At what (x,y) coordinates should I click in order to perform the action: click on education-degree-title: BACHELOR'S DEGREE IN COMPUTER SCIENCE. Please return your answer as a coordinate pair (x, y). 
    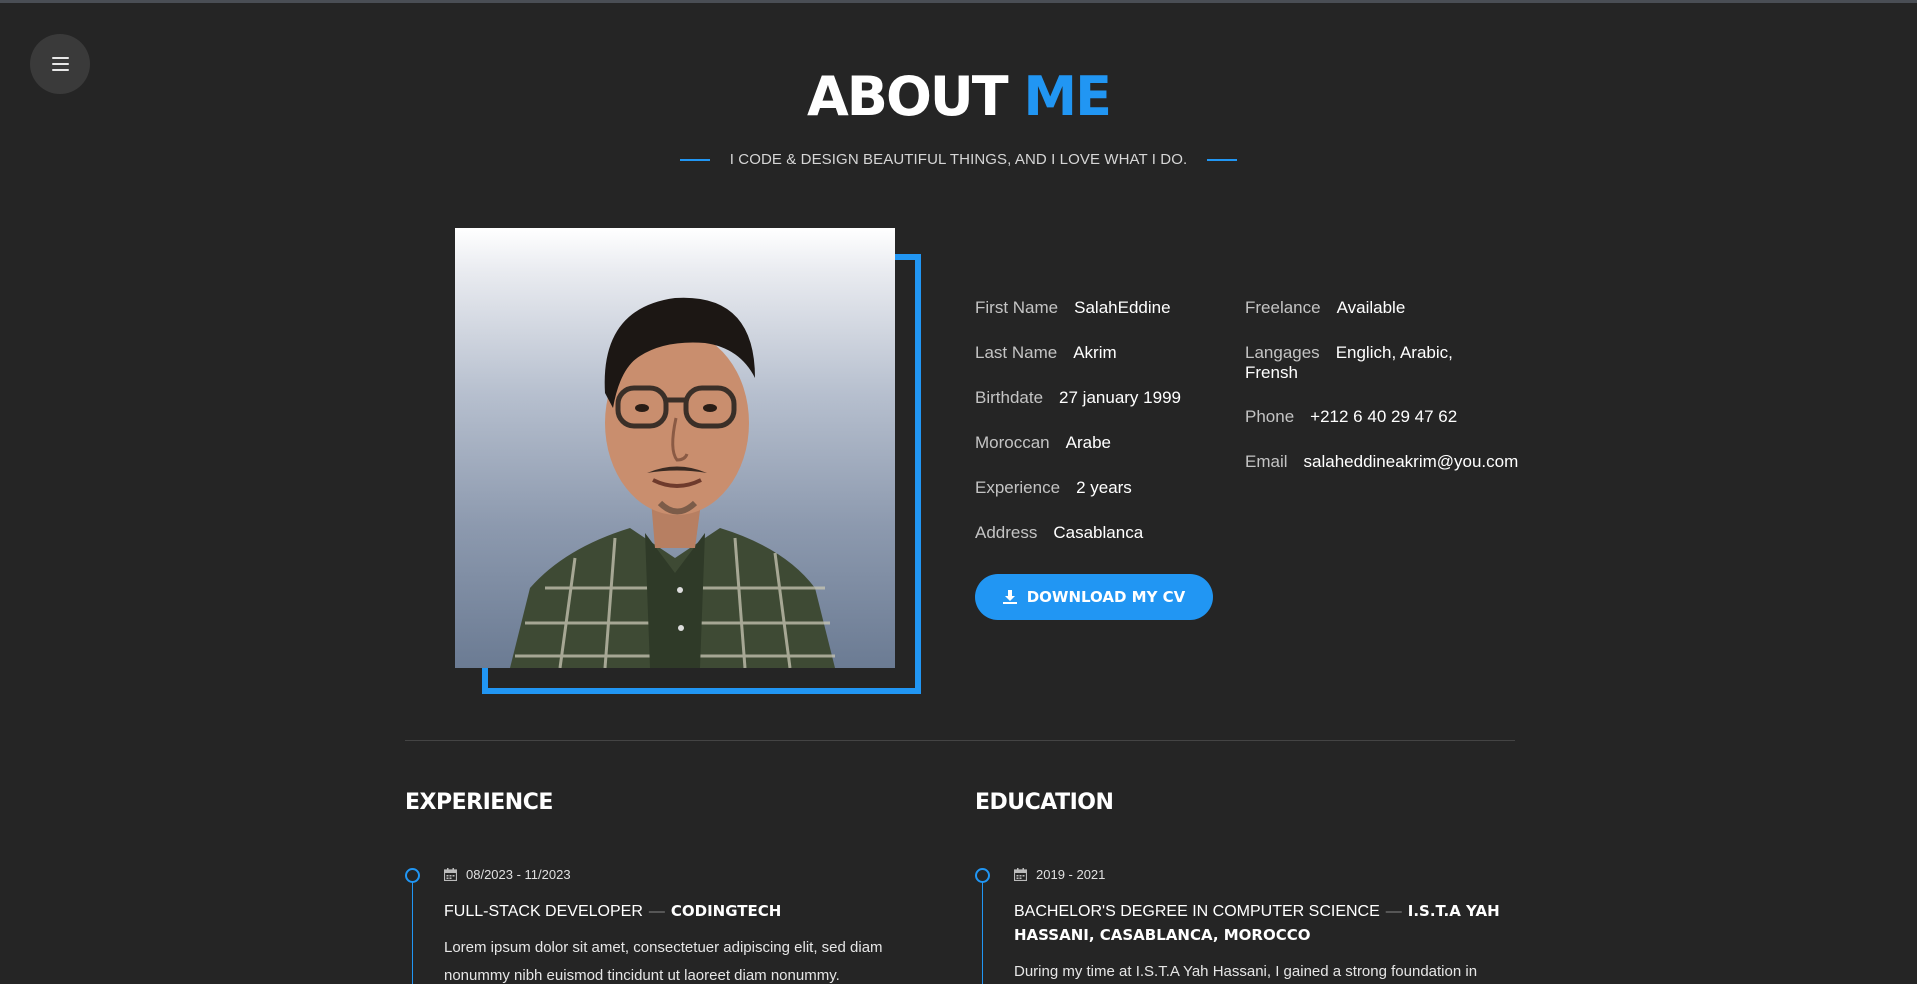
    Looking at the image, I should click on (1197, 911).